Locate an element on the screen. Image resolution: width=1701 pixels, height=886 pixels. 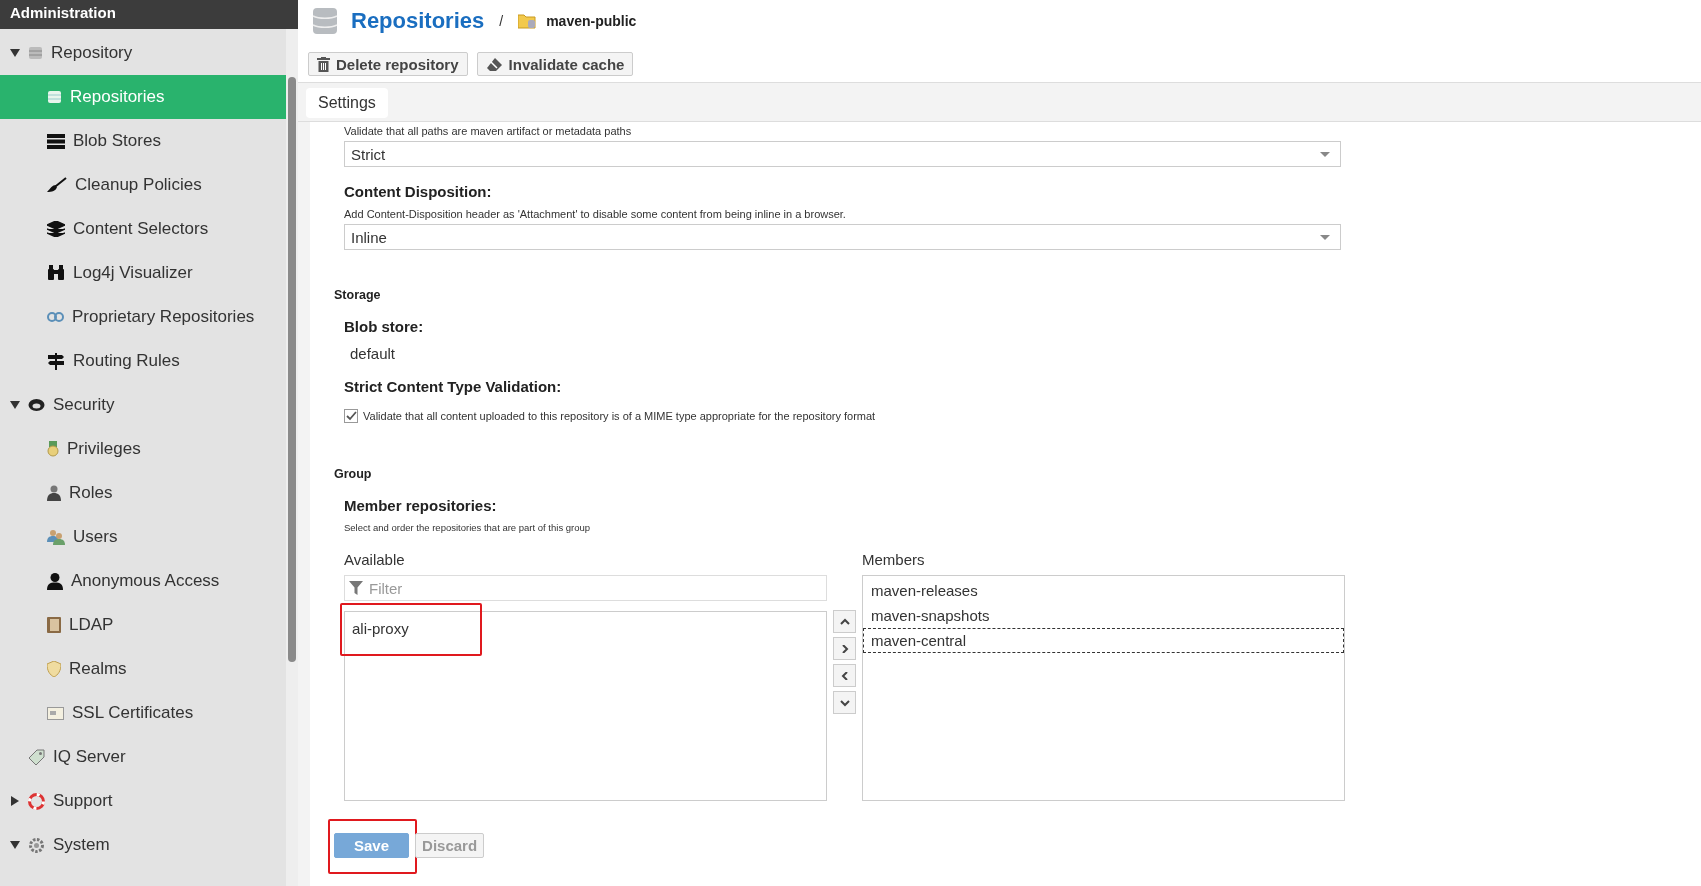
folder-icon is located at coordinates (528, 21).